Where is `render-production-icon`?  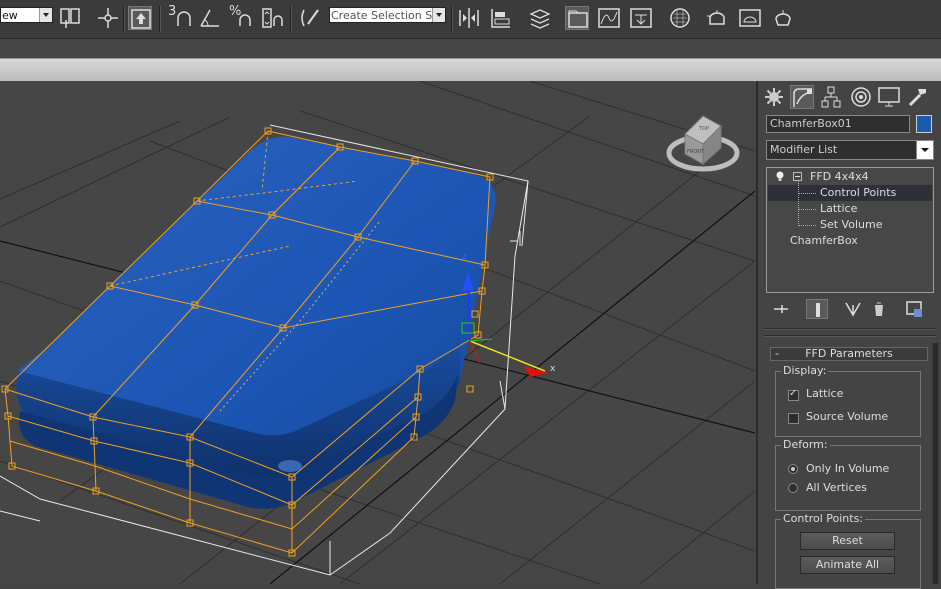 render-production-icon is located at coordinates (783, 18).